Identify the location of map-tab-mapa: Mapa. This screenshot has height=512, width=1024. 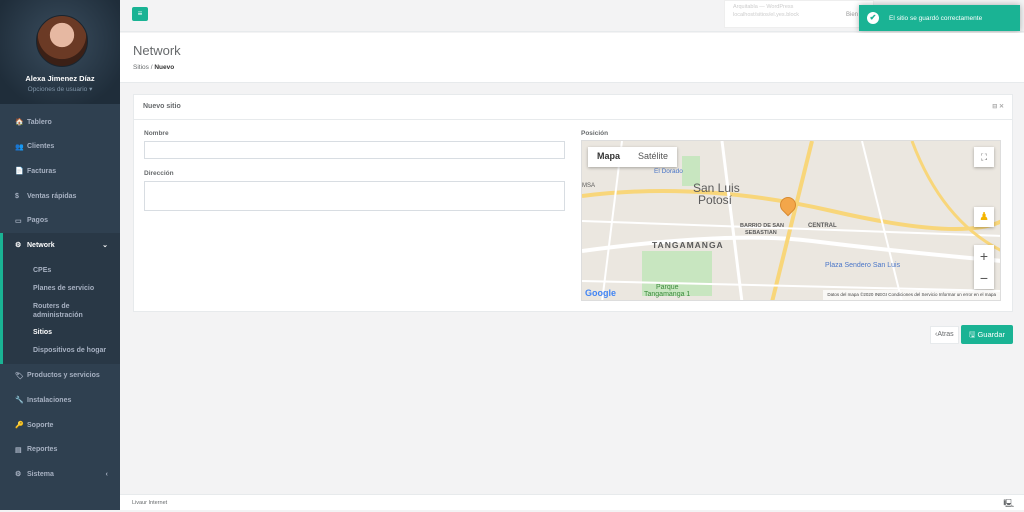
(608, 157).